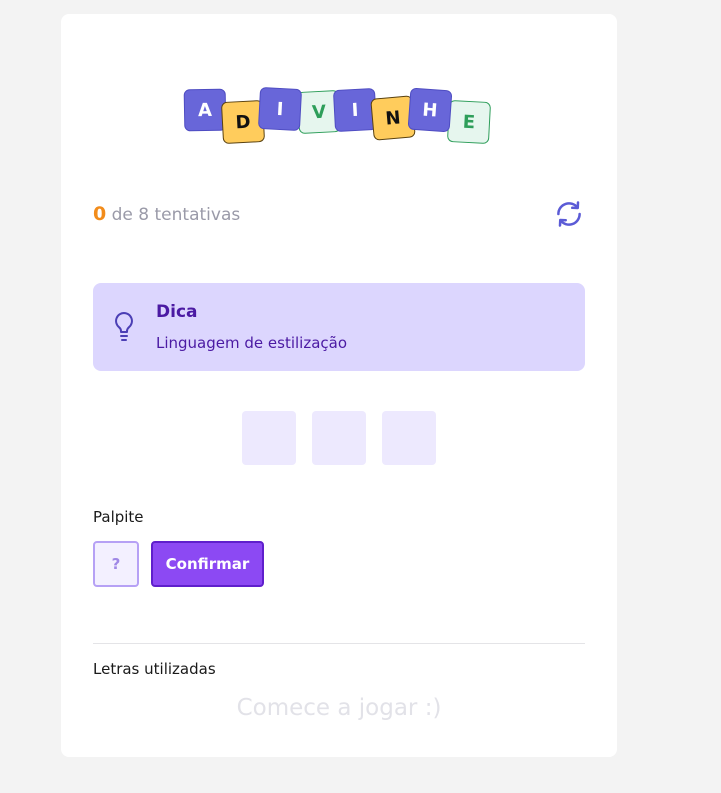 The width and height of the screenshot is (721, 793). I want to click on attempts-count: 0, so click(100, 214).